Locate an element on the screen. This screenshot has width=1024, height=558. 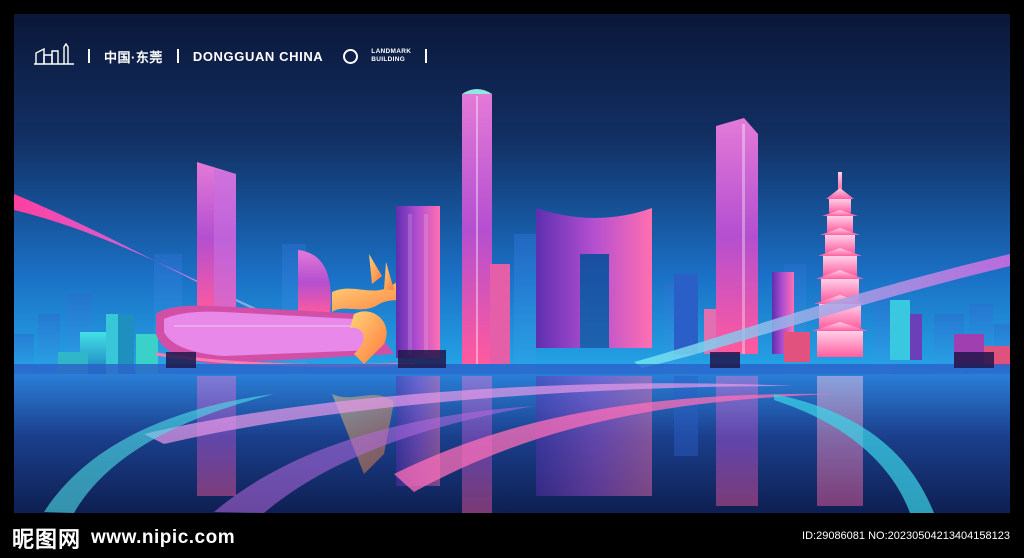
city-name-cn: 中国·东莞 is located at coordinates (133, 57).